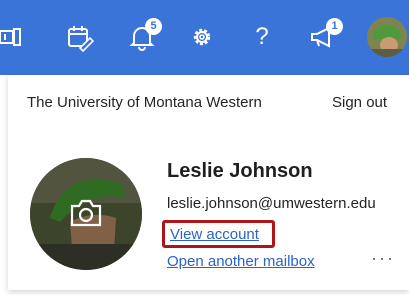 The height and width of the screenshot is (295, 409). I want to click on user-name: Leslie Johnson, so click(240, 171).